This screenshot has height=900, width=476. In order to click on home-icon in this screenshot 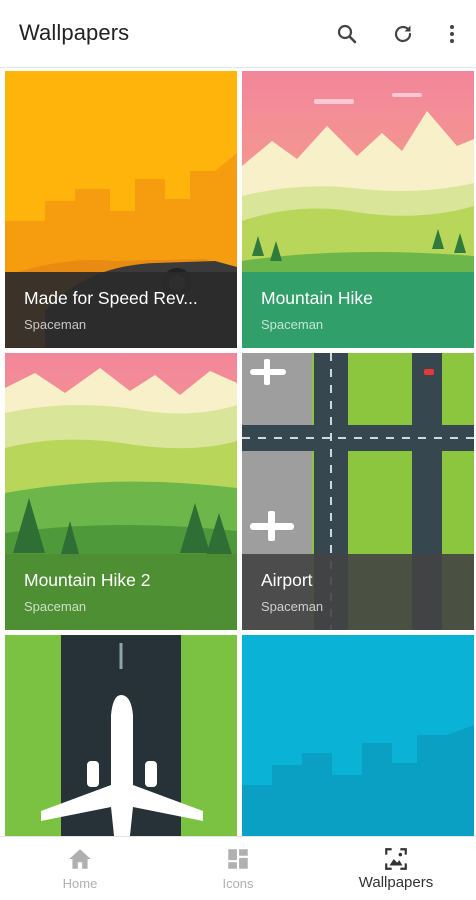, I will do `click(80, 859)`.